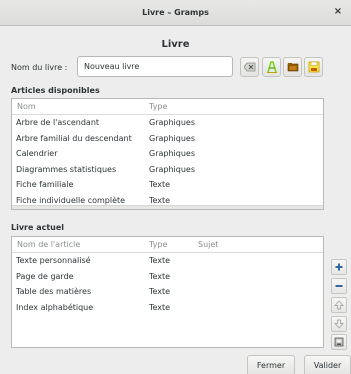 This screenshot has width=351, height=374. I want to click on item-name: Index alphabétique, so click(55, 307).